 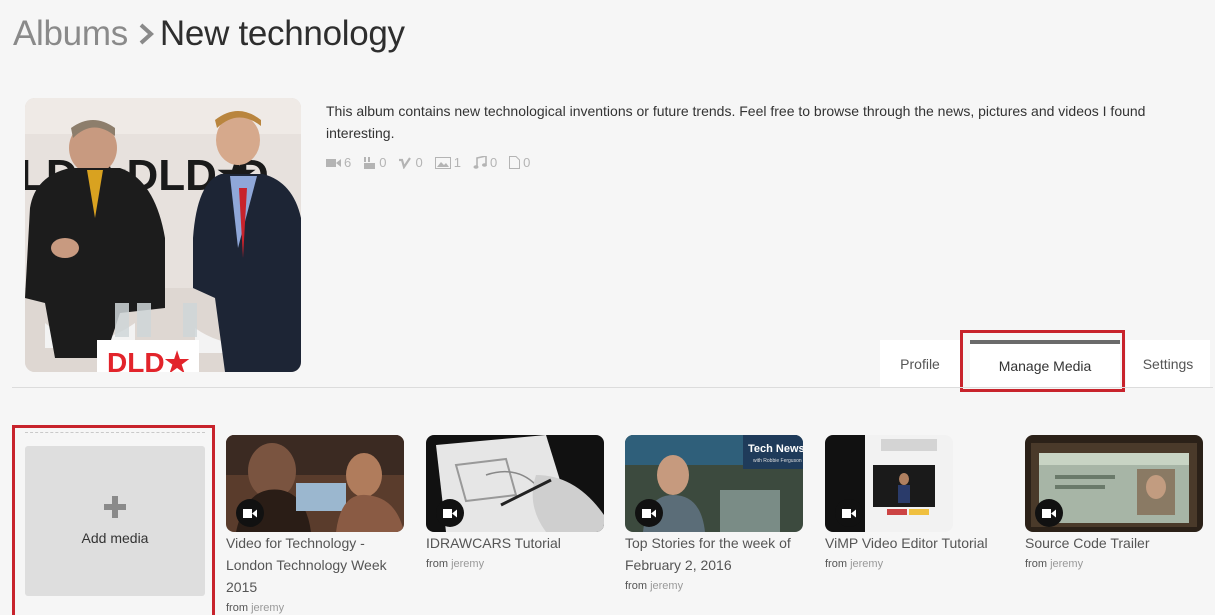 I want to click on music-note-icon, so click(x=480, y=162).